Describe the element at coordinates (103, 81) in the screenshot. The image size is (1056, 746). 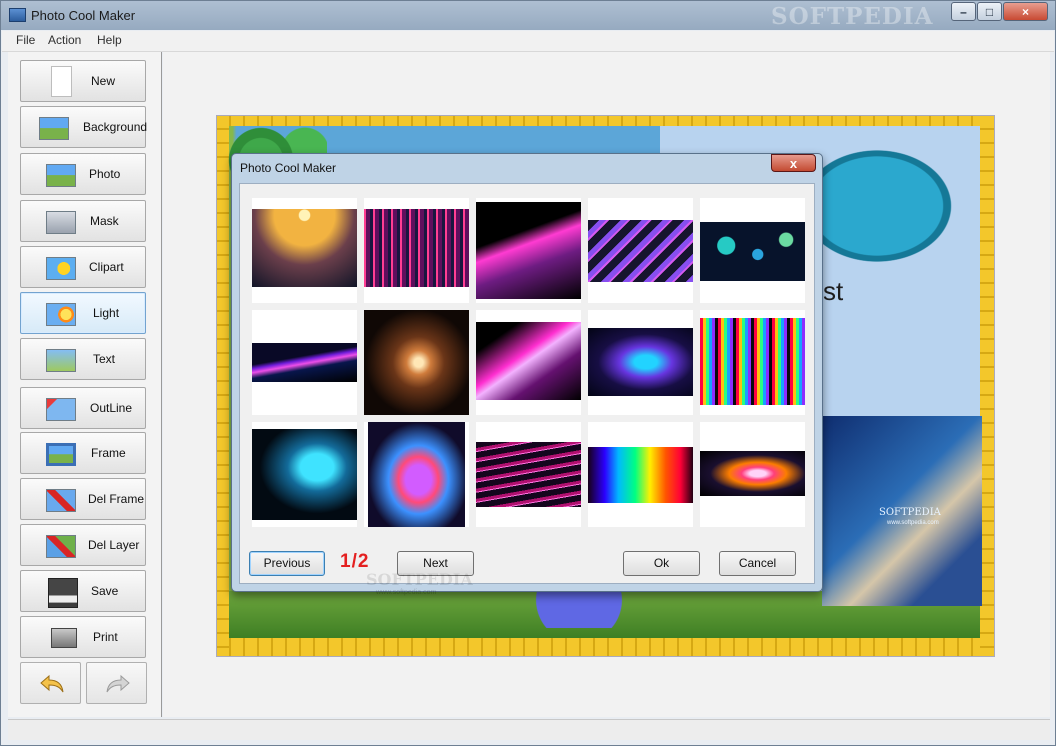
I see `new-label: New` at that location.